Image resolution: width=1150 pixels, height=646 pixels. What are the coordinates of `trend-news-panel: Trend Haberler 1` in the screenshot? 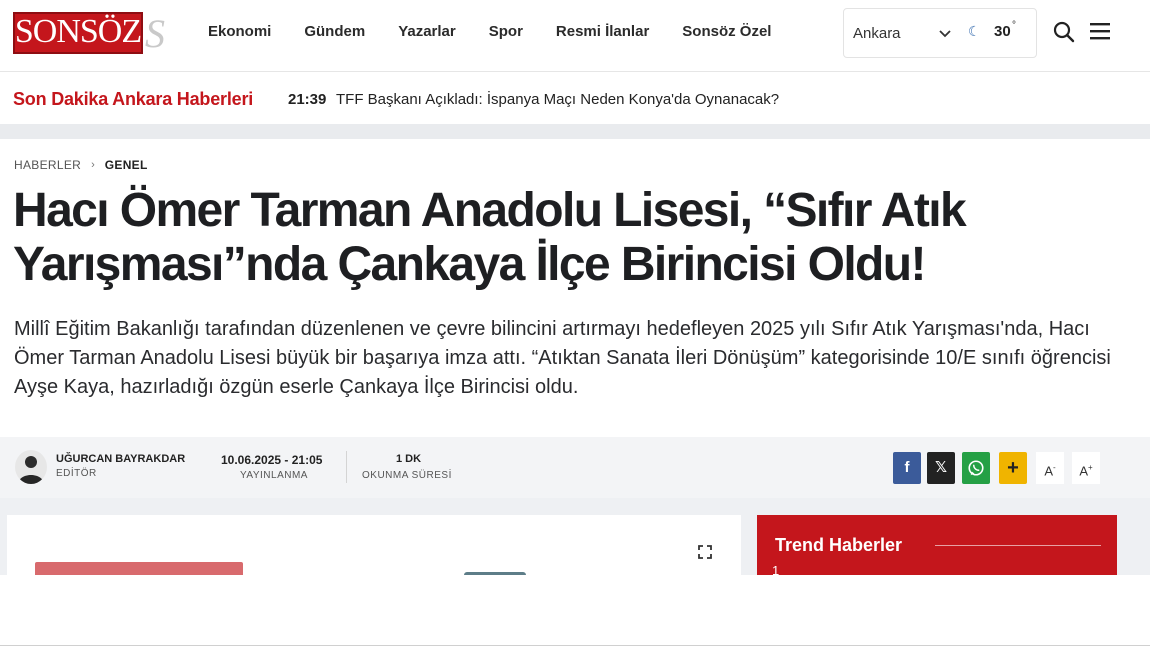 It's located at (937, 546).